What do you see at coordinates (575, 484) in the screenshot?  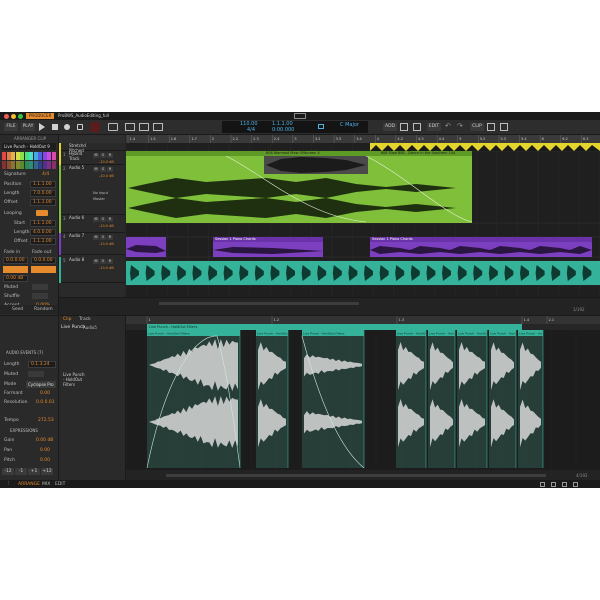 I see `browser-toggle-icon` at bounding box center [575, 484].